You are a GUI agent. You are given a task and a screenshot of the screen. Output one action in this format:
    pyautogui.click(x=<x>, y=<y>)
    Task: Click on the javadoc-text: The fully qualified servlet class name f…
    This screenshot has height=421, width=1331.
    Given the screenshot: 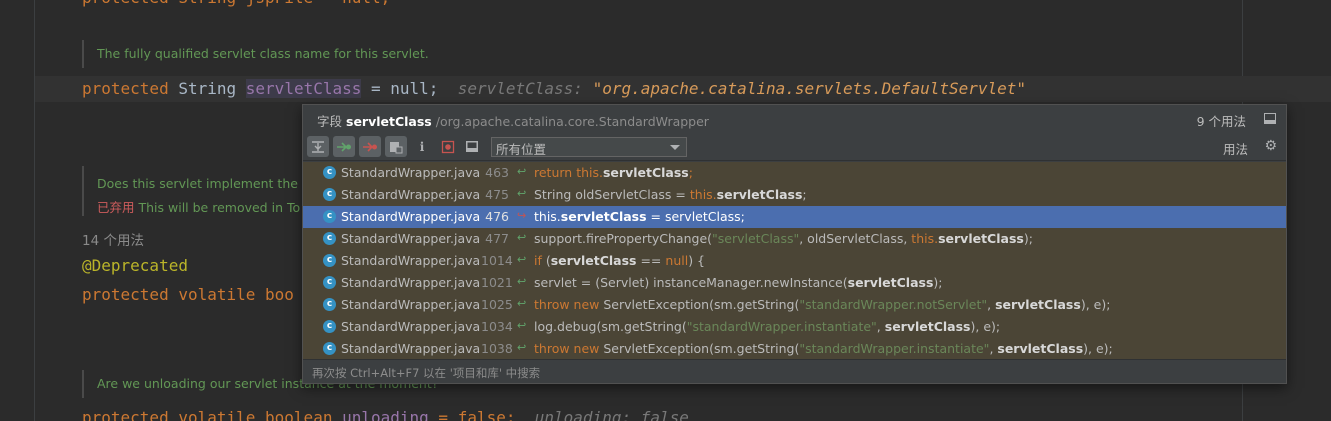 What is the action you would take?
    pyautogui.click(x=263, y=53)
    